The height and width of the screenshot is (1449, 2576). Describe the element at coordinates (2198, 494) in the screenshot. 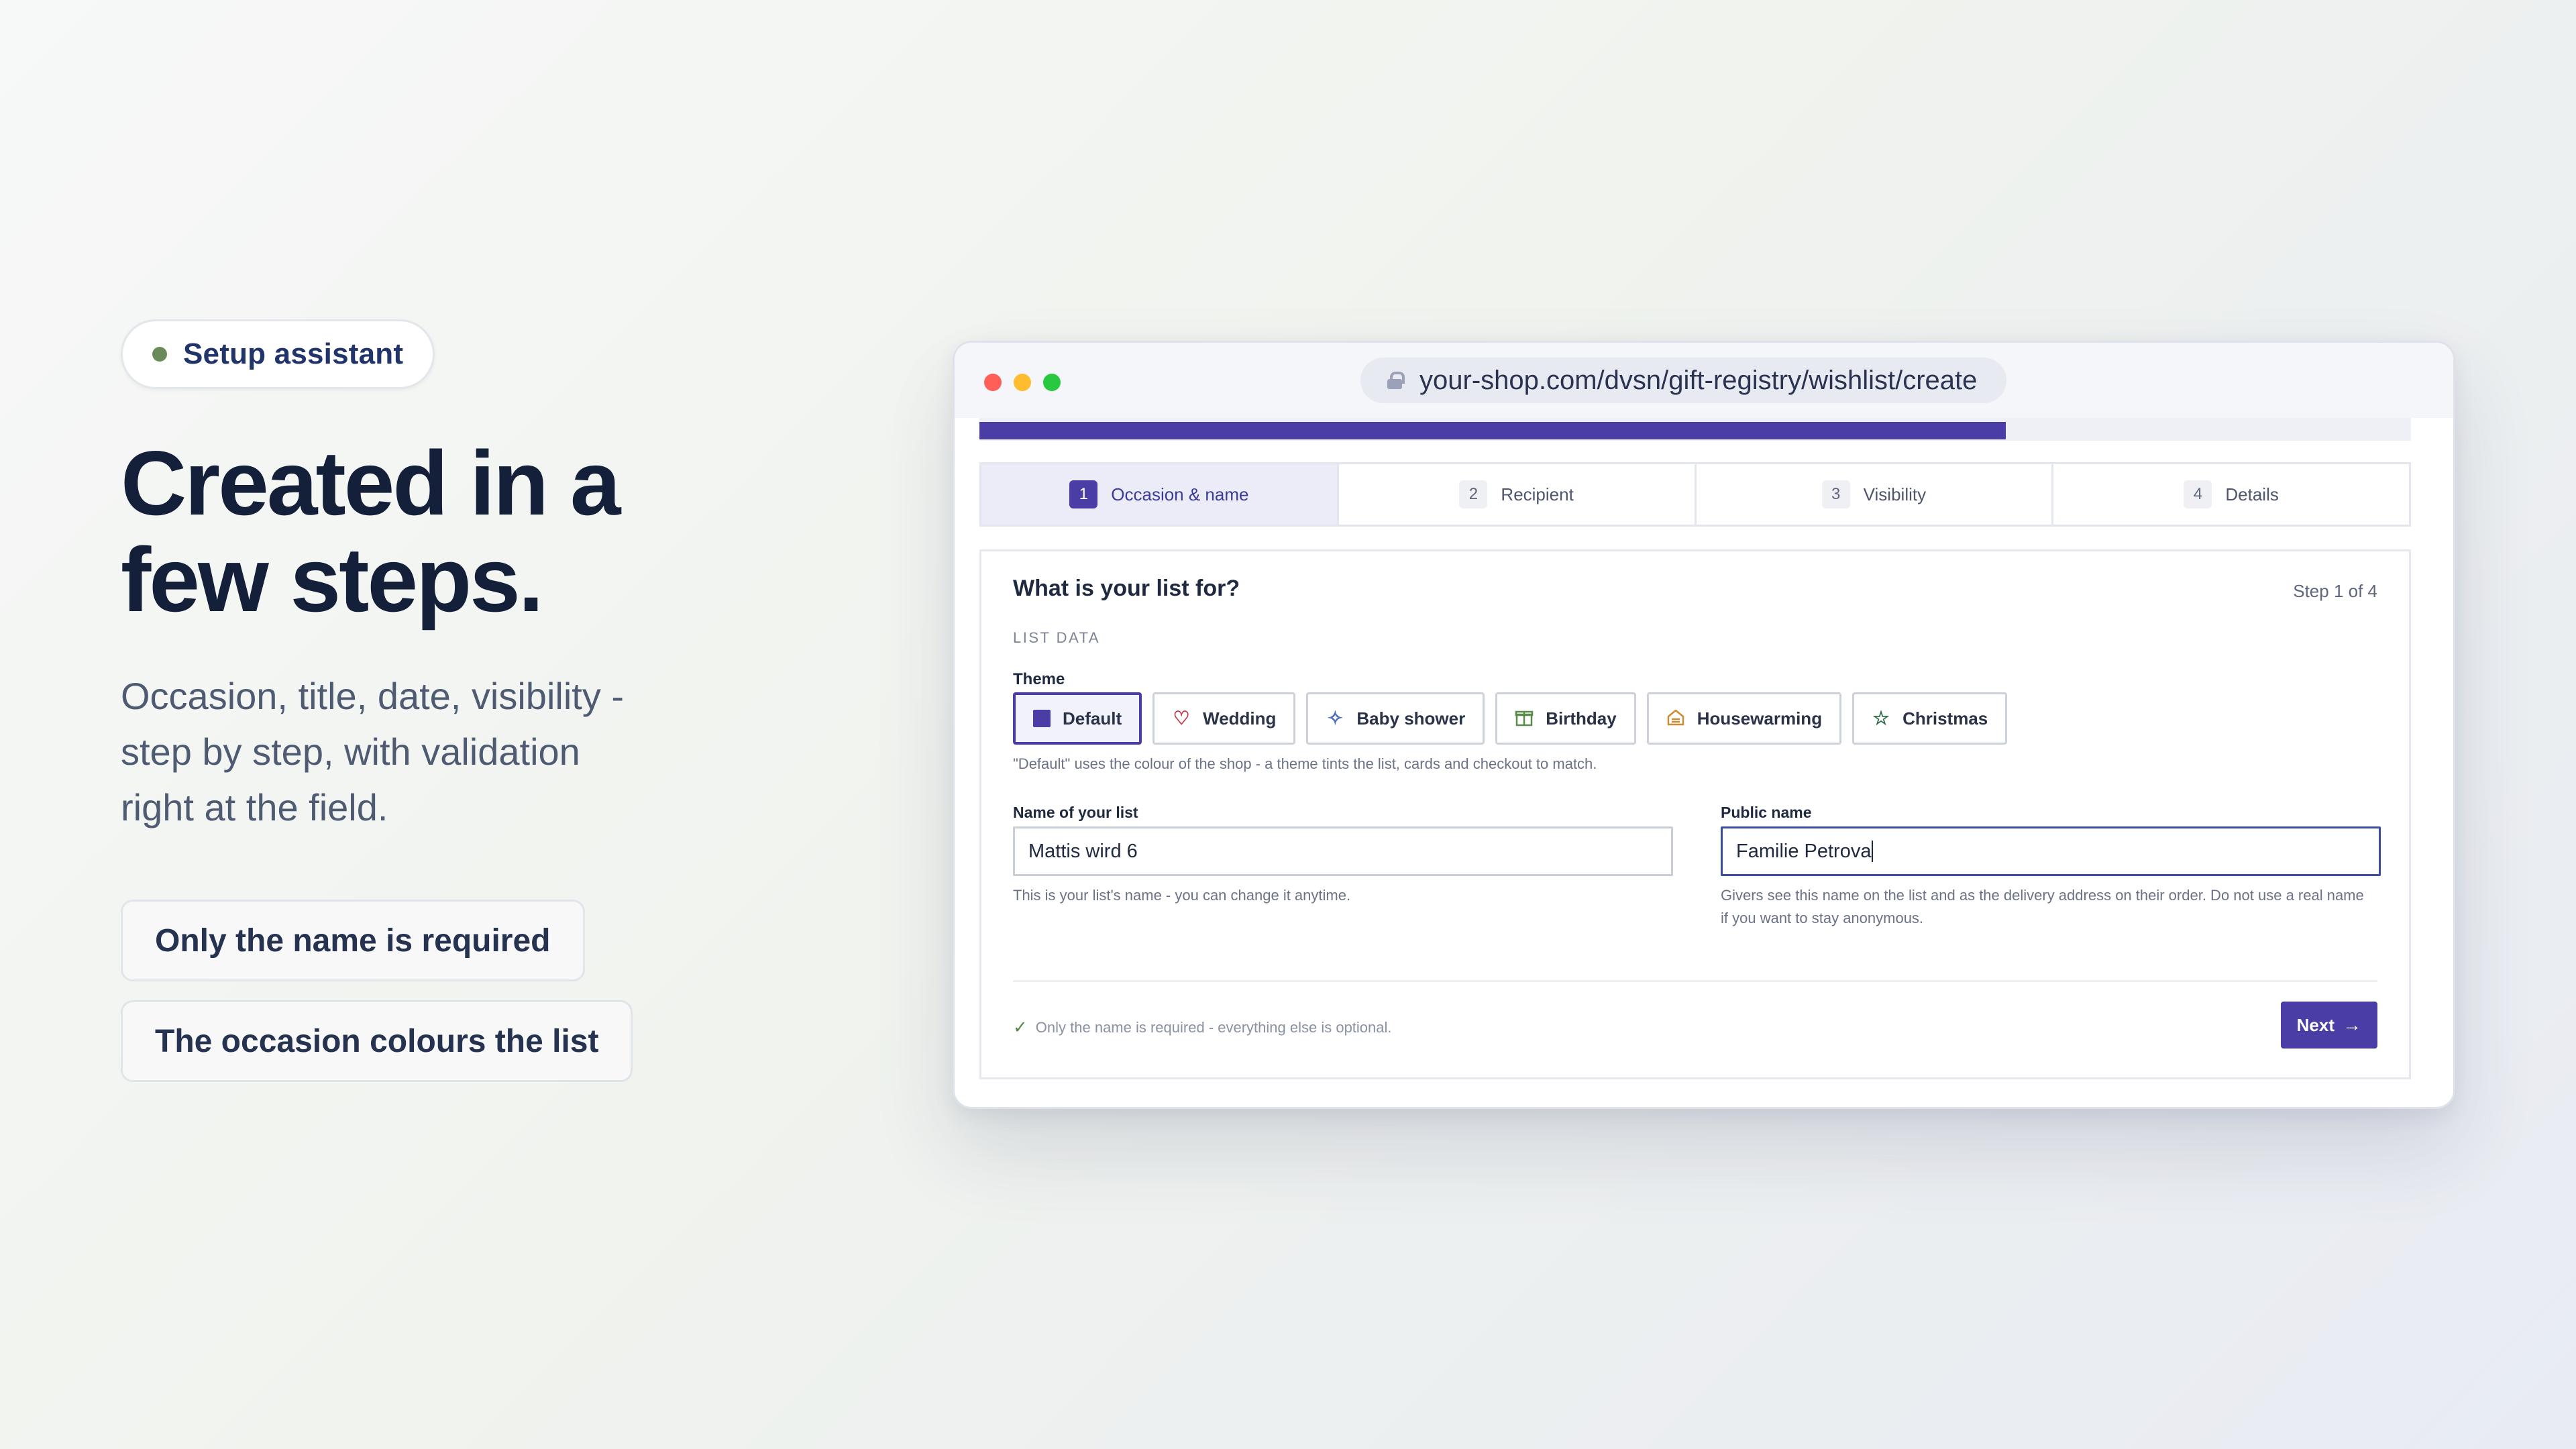

I see `step-number: 4` at that location.